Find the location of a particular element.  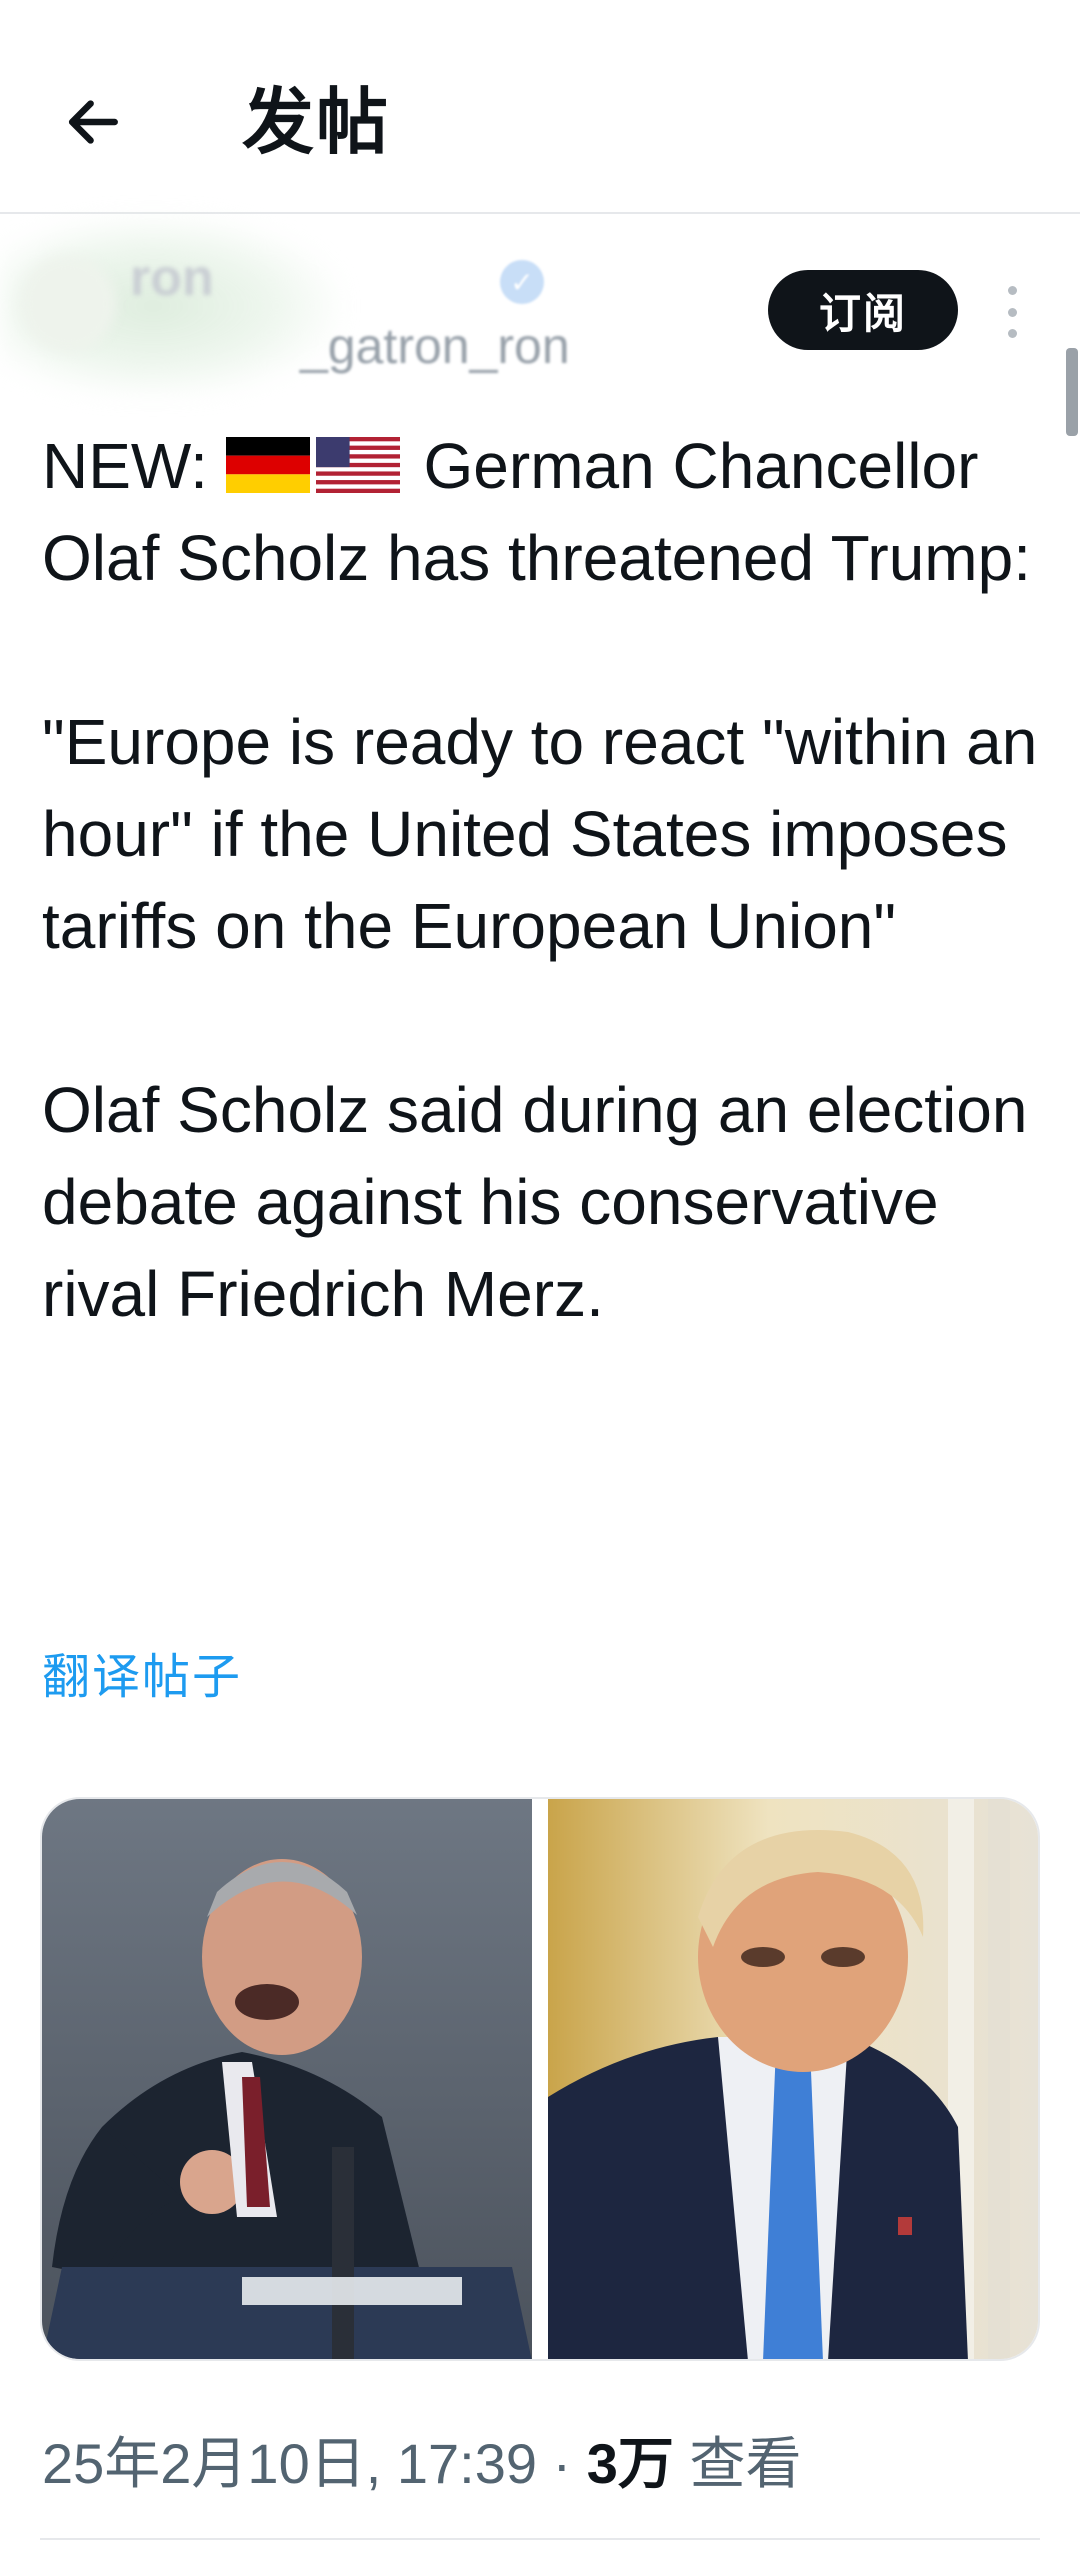

more-vertical-icon is located at coordinates (1012, 290).